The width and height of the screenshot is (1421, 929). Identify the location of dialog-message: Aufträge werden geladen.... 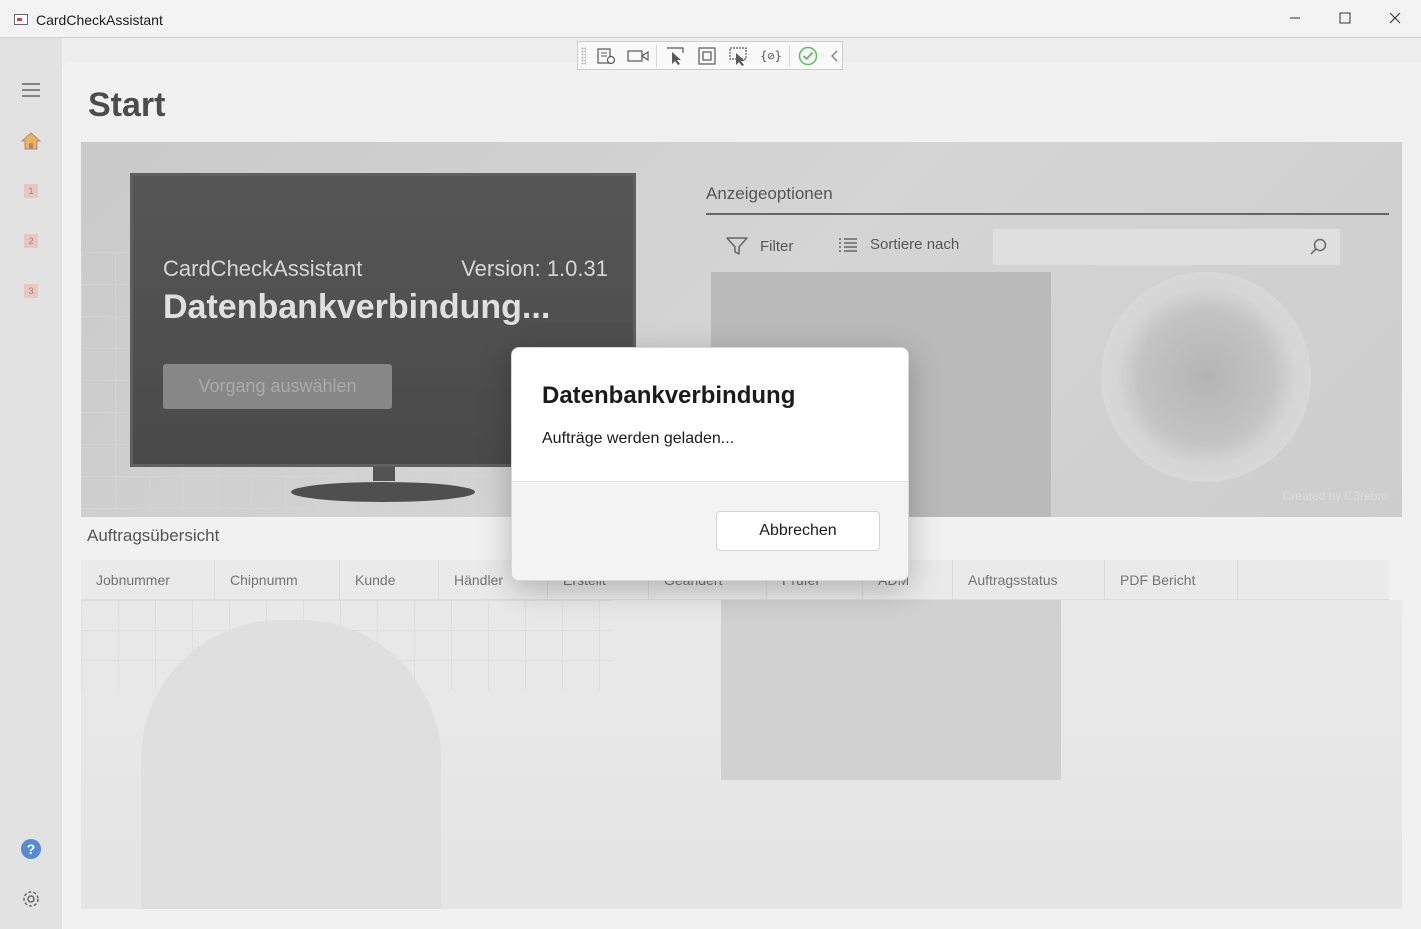
(638, 438).